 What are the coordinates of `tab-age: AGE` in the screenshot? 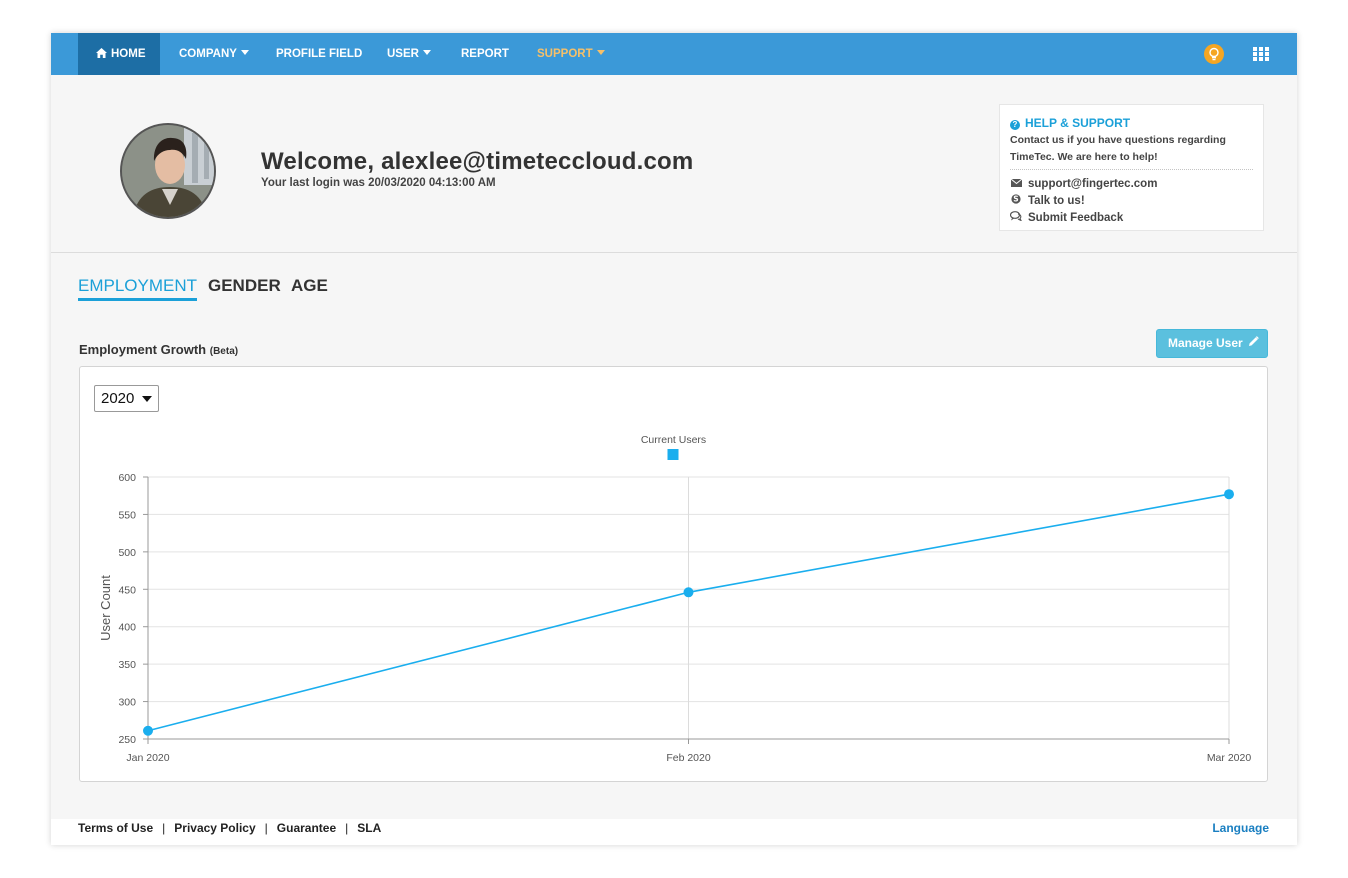 It's located at (309, 286).